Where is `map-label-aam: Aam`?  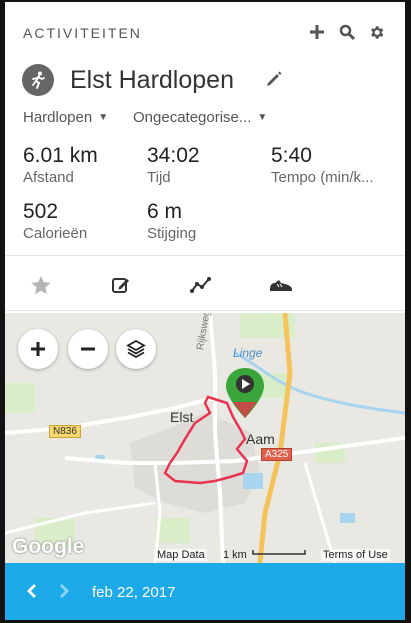
map-label-aam: Aam is located at coordinates (260, 439).